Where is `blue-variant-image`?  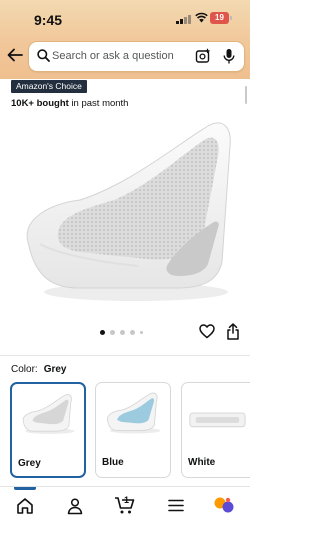 blue-variant-image is located at coordinates (134, 413).